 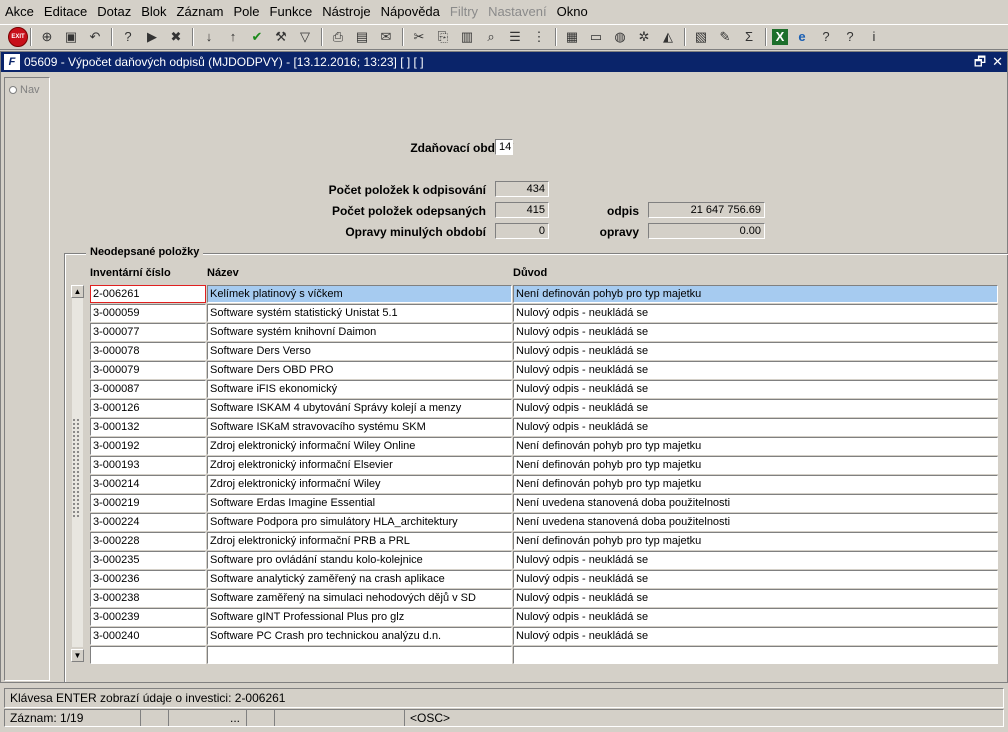 I want to click on check-icon: ✔, so click(x=257, y=37).